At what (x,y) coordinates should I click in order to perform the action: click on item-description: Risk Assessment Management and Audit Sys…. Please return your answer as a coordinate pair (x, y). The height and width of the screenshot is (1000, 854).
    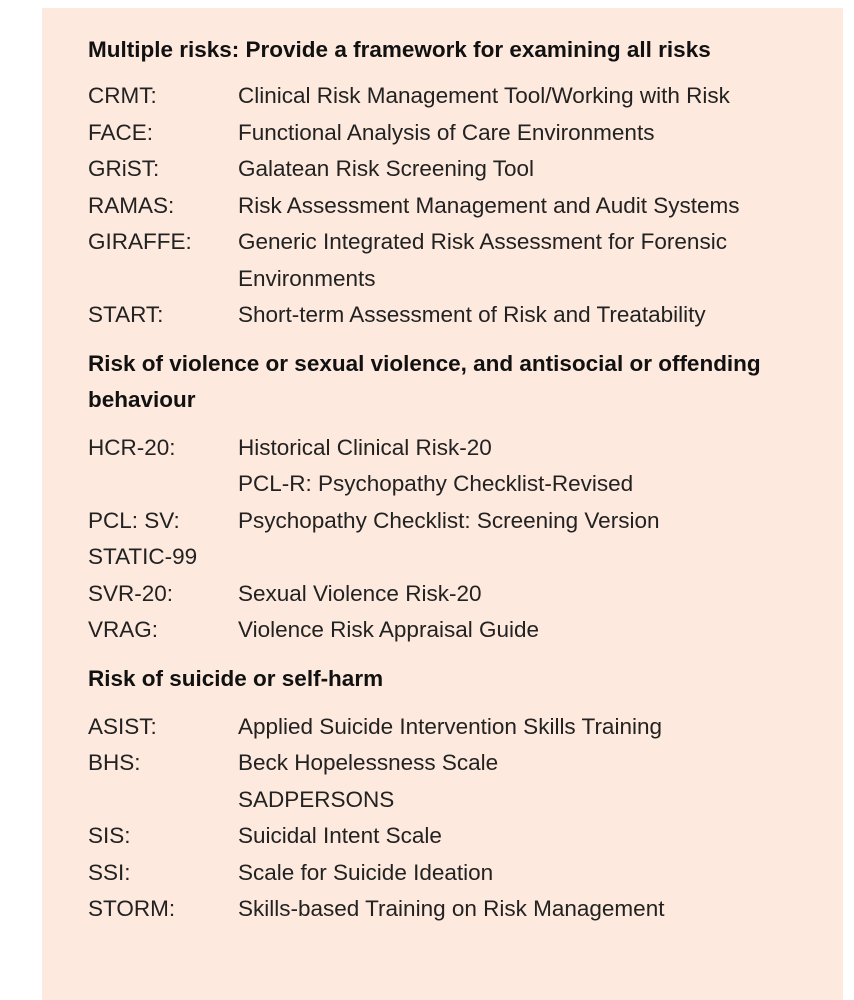
    Looking at the image, I should click on (489, 205).